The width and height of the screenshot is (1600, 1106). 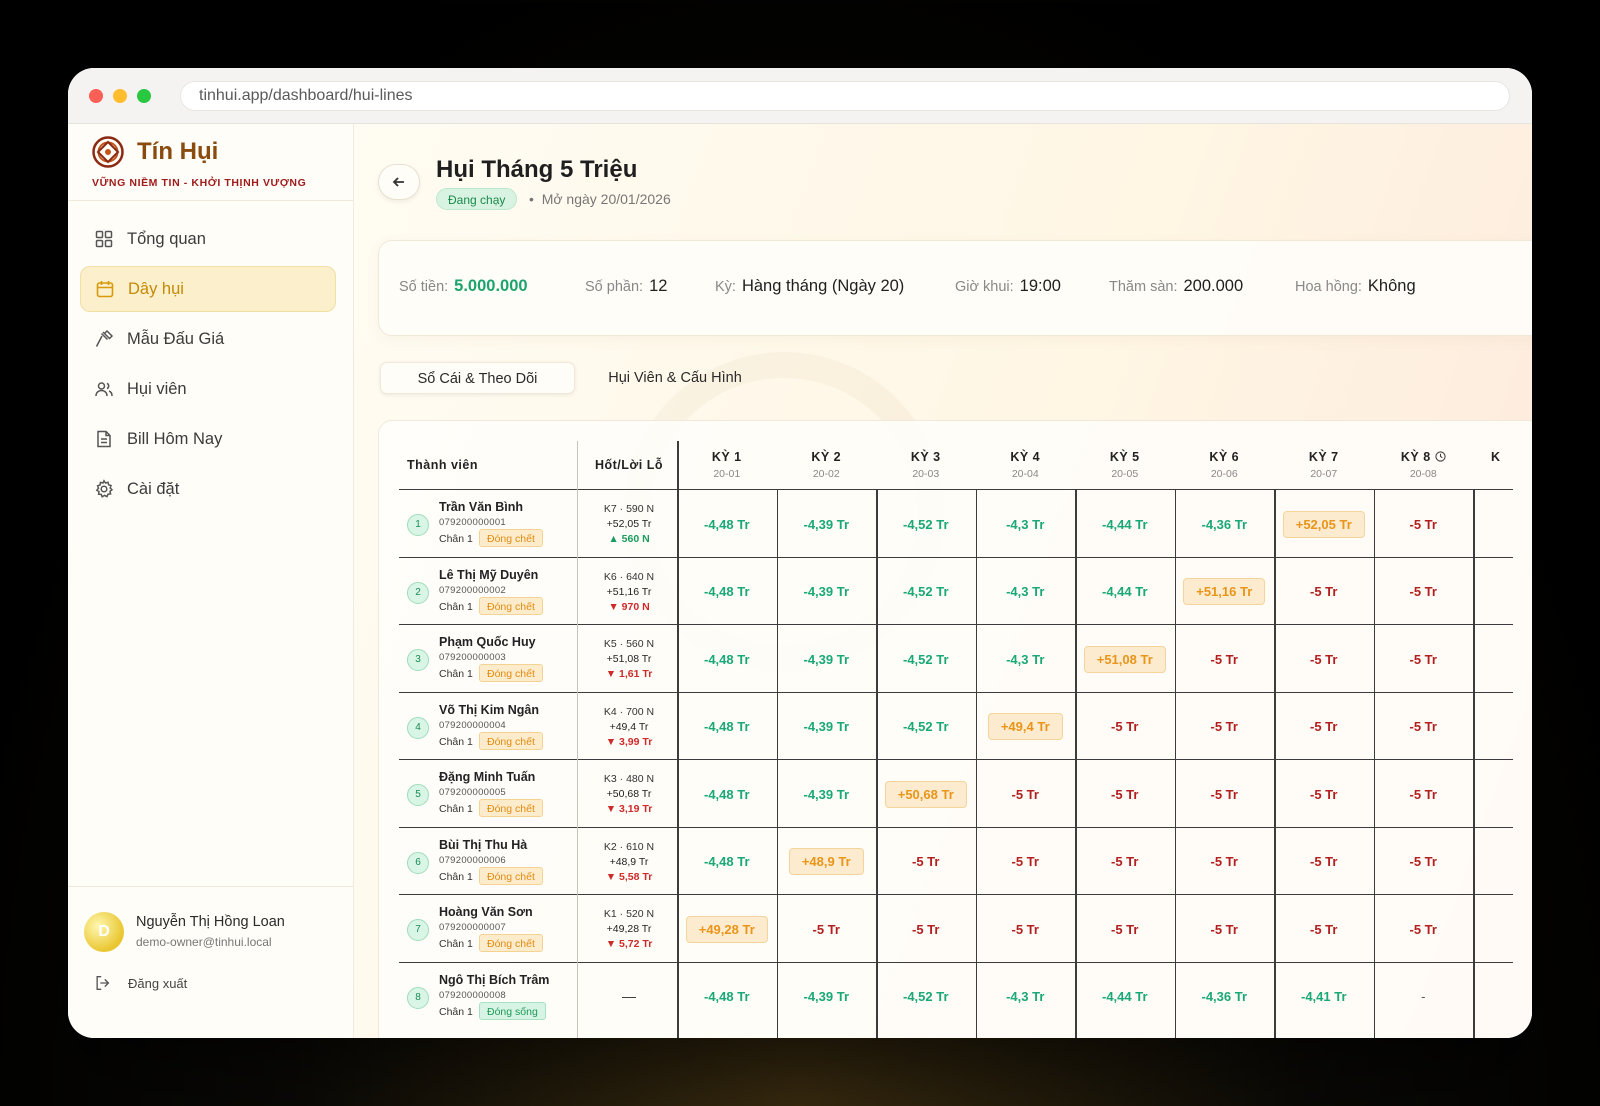 I want to click on period-cell: +50,68 Tr, so click(x=926, y=794).